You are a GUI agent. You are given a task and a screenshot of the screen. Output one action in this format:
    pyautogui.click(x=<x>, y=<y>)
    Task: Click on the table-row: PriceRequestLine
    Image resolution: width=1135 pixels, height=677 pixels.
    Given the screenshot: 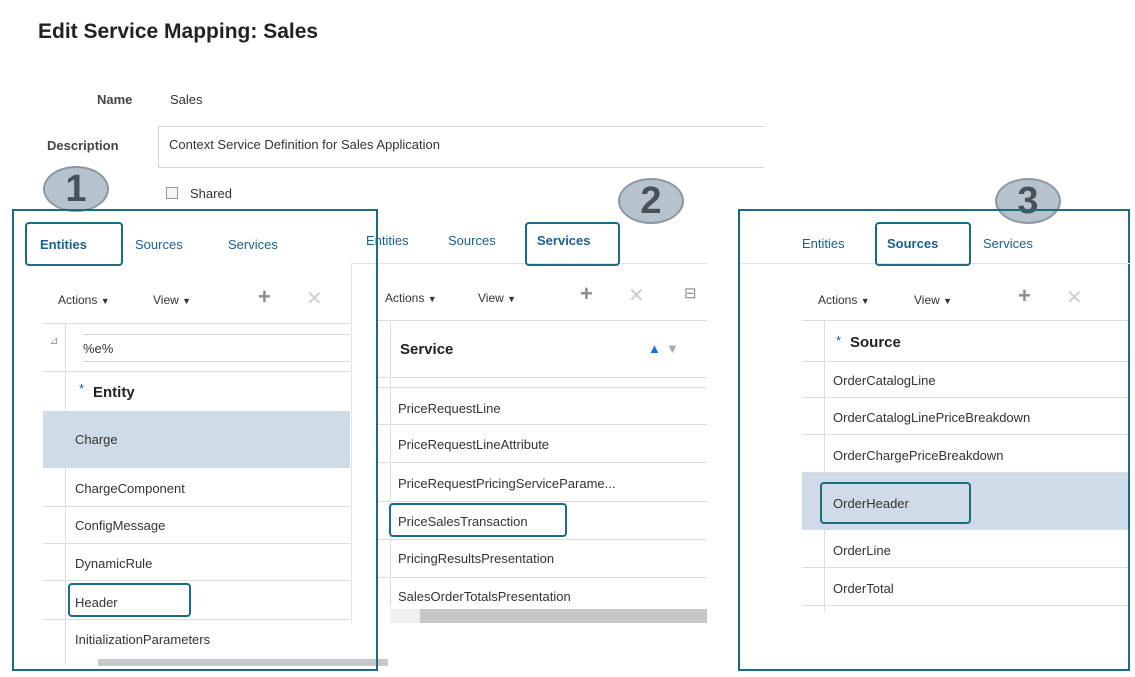 What is the action you would take?
    pyautogui.click(x=449, y=408)
    